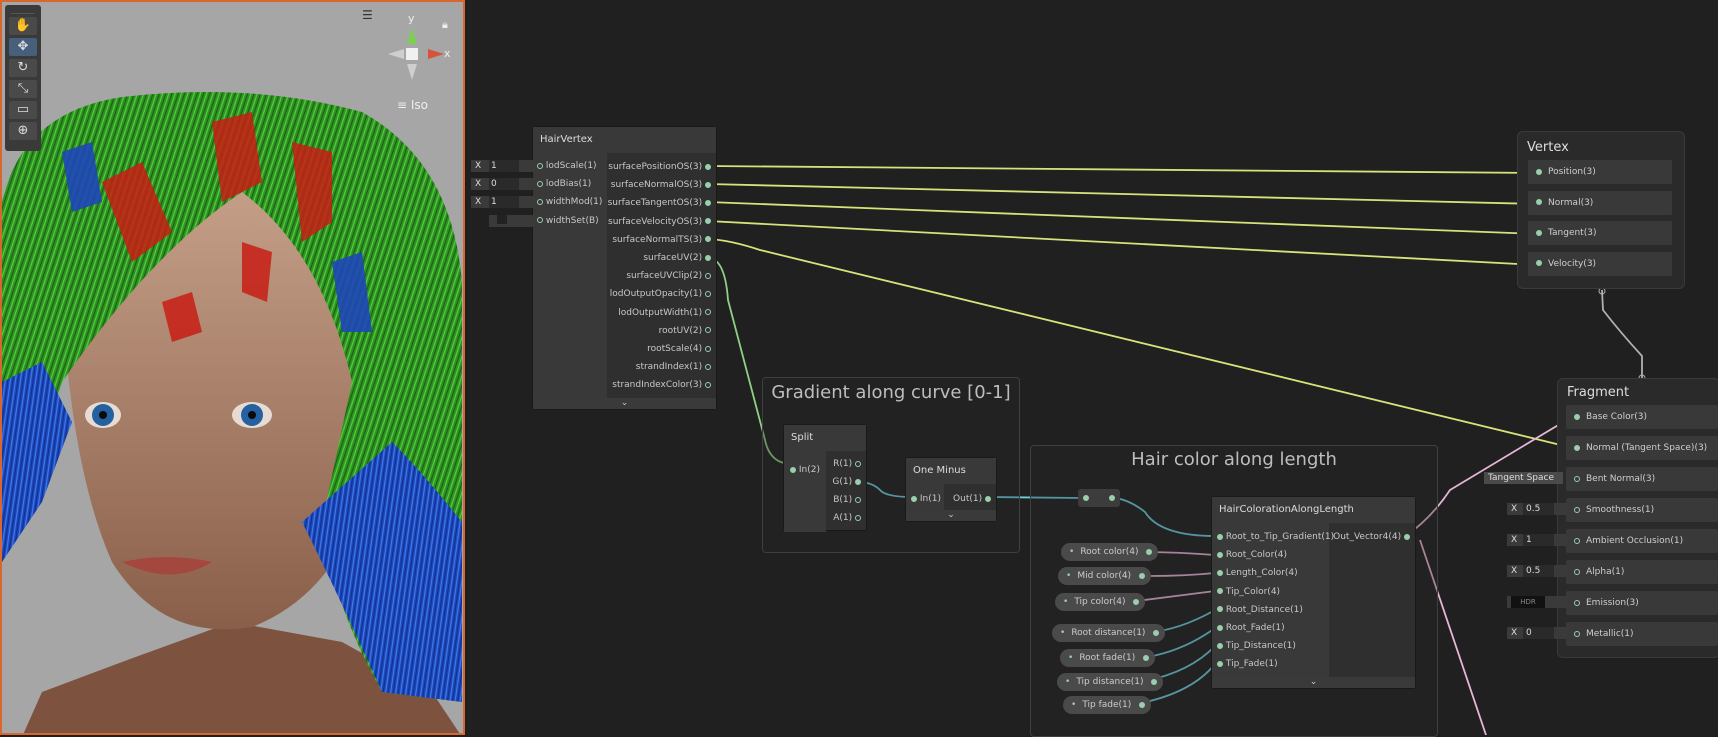 This screenshot has height=737, width=1718. Describe the element at coordinates (1600, 172) in the screenshot. I see `vertex-slot: Position(3)` at that location.